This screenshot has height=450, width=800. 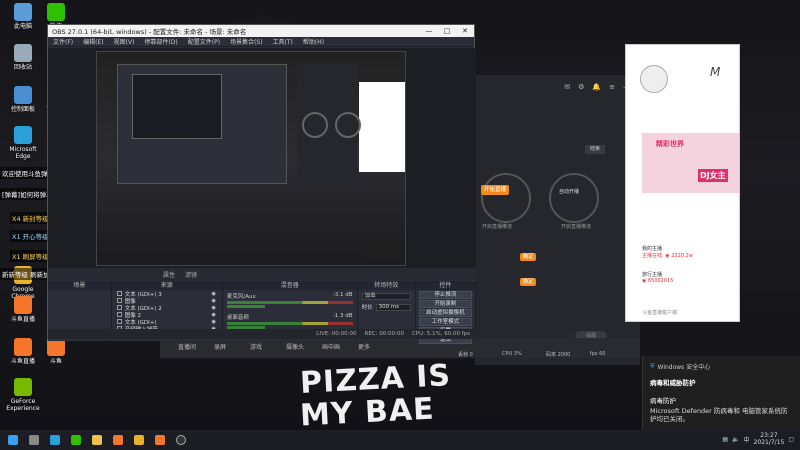 What do you see at coordinates (713, 175) in the screenshot?
I see `banner-title-2: DJ女主` at bounding box center [713, 175].